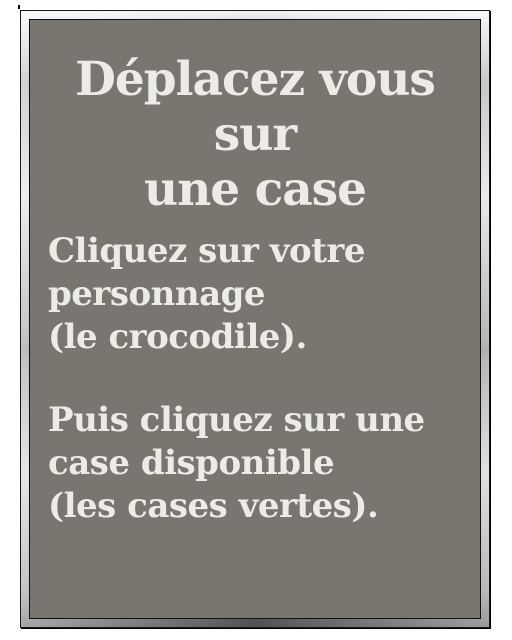  What do you see at coordinates (255, 189) in the screenshot?
I see `title-line-2: une case` at bounding box center [255, 189].